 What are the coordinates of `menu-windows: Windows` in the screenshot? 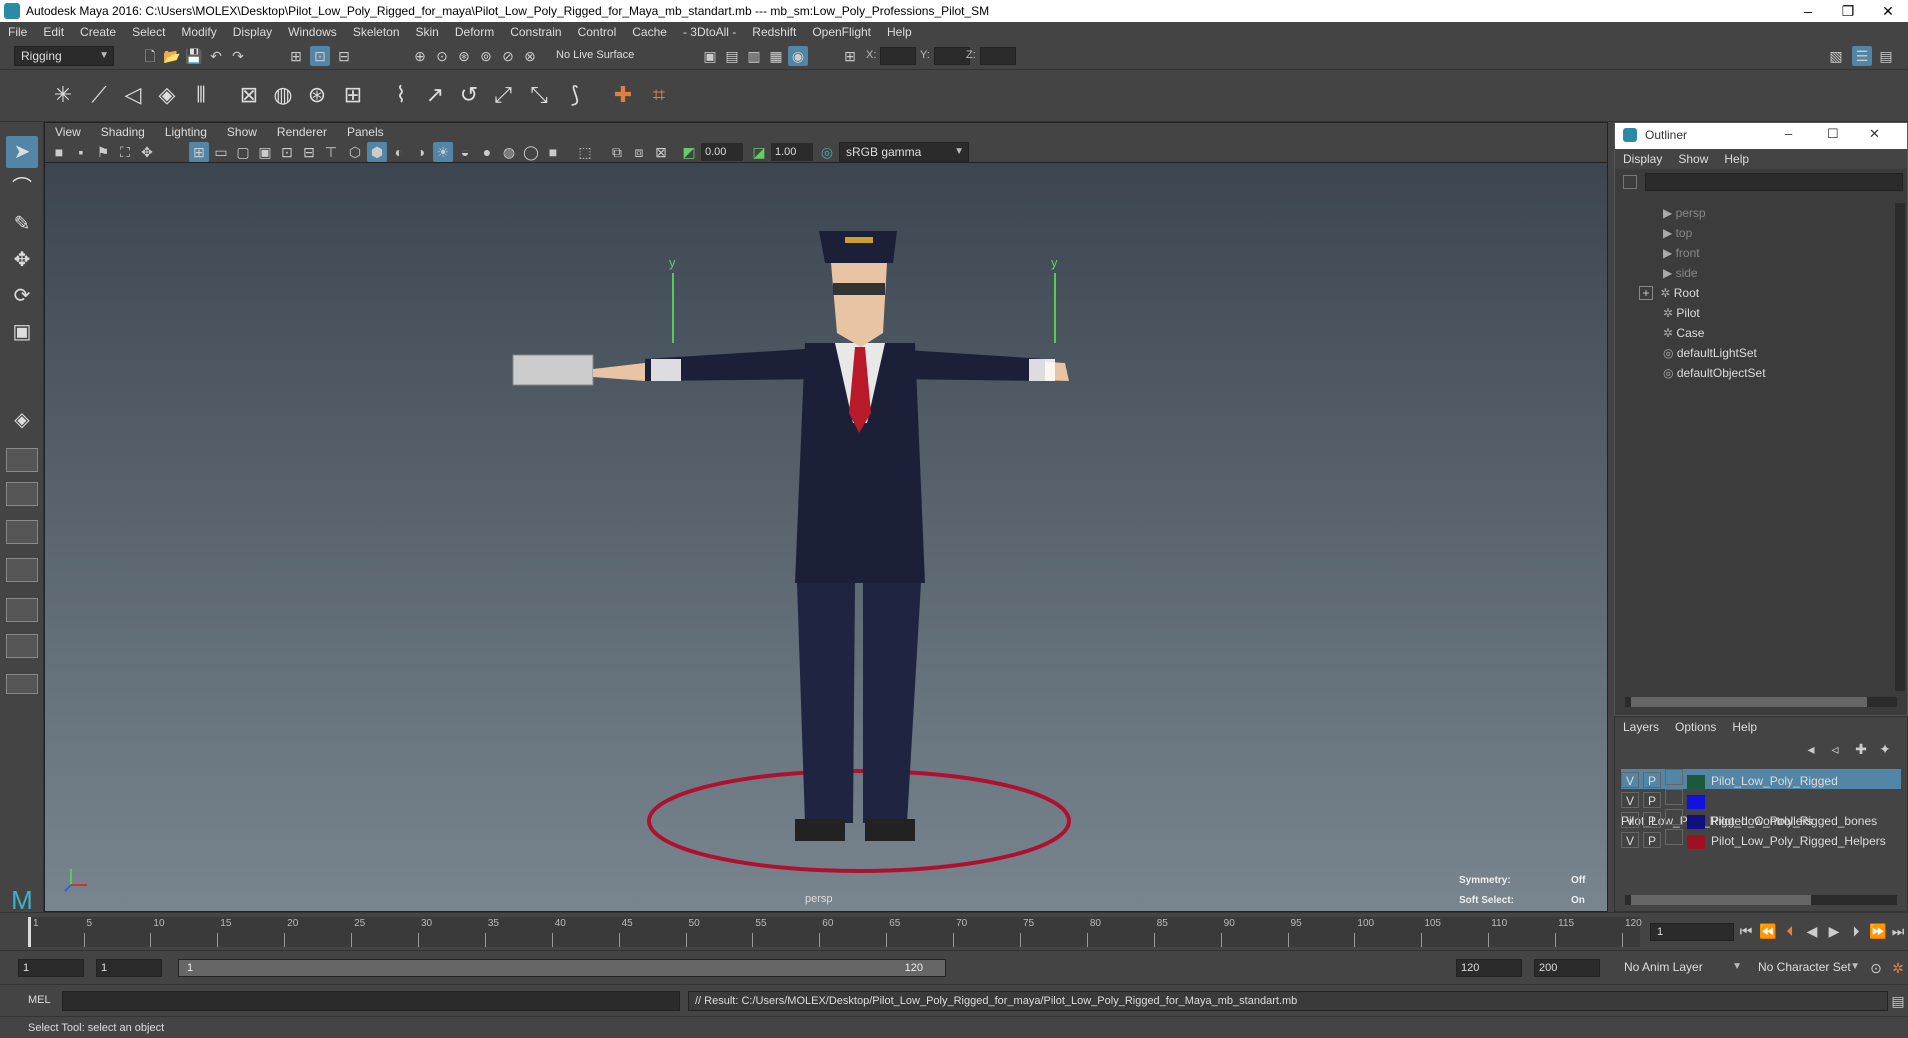 It's located at (312, 32).